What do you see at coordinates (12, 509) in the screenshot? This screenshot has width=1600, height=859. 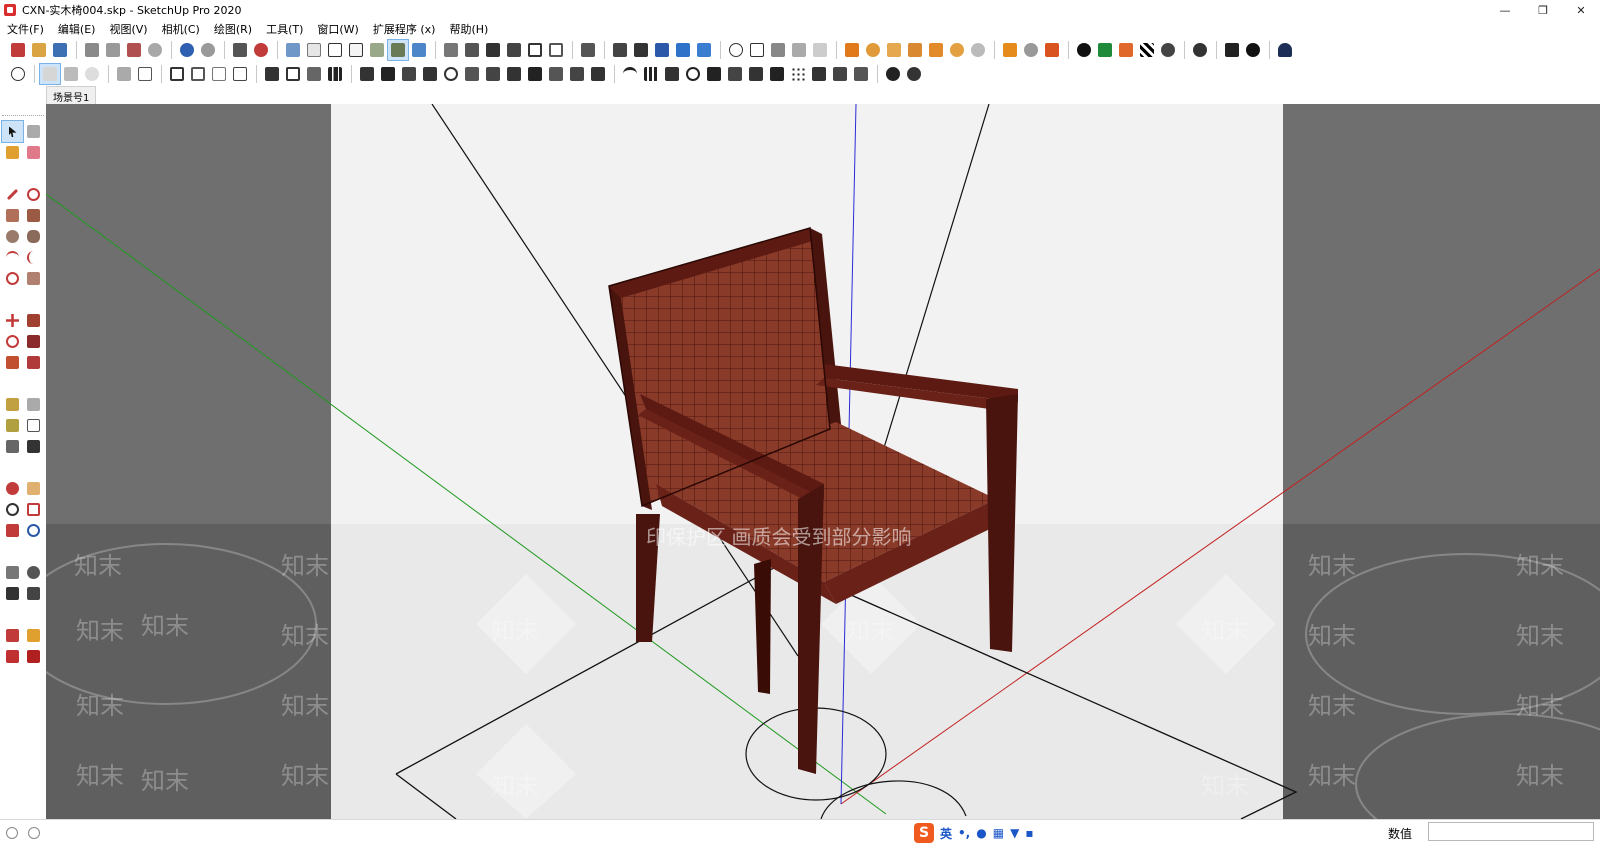 I see `zoom-tool-icon` at bounding box center [12, 509].